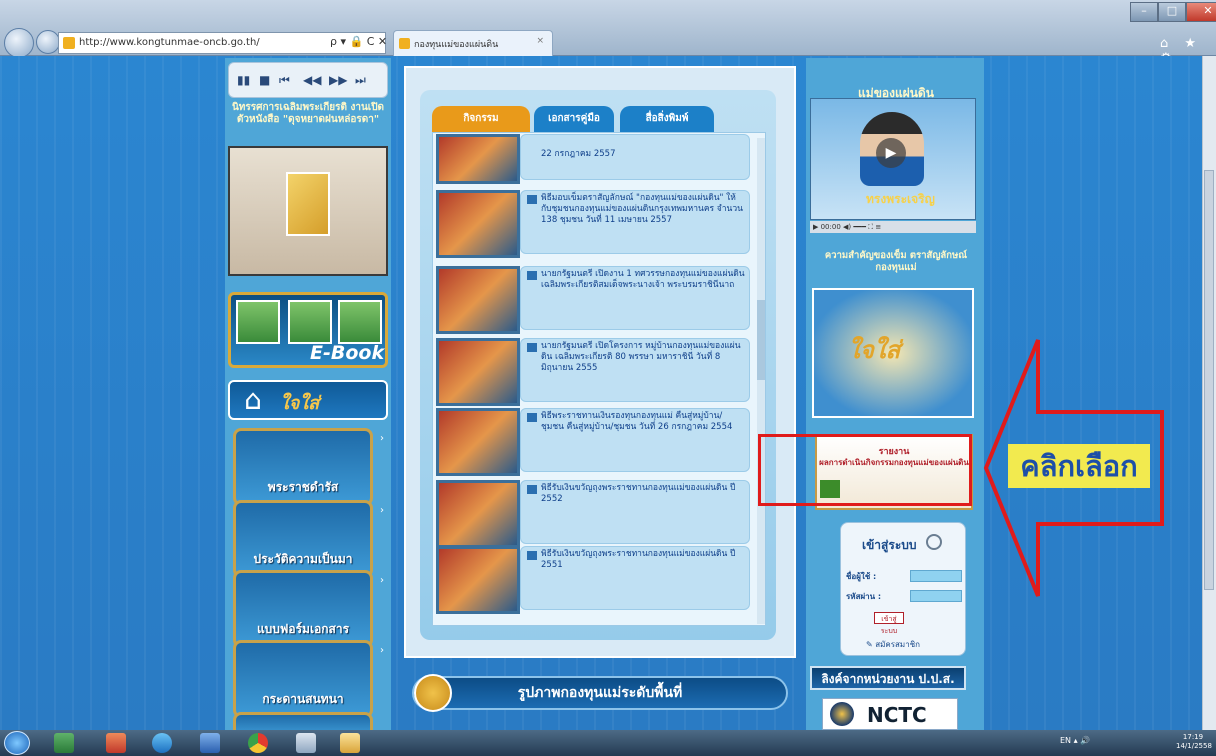  I want to click on skip-back-icon: ⏮, so click(284, 80).